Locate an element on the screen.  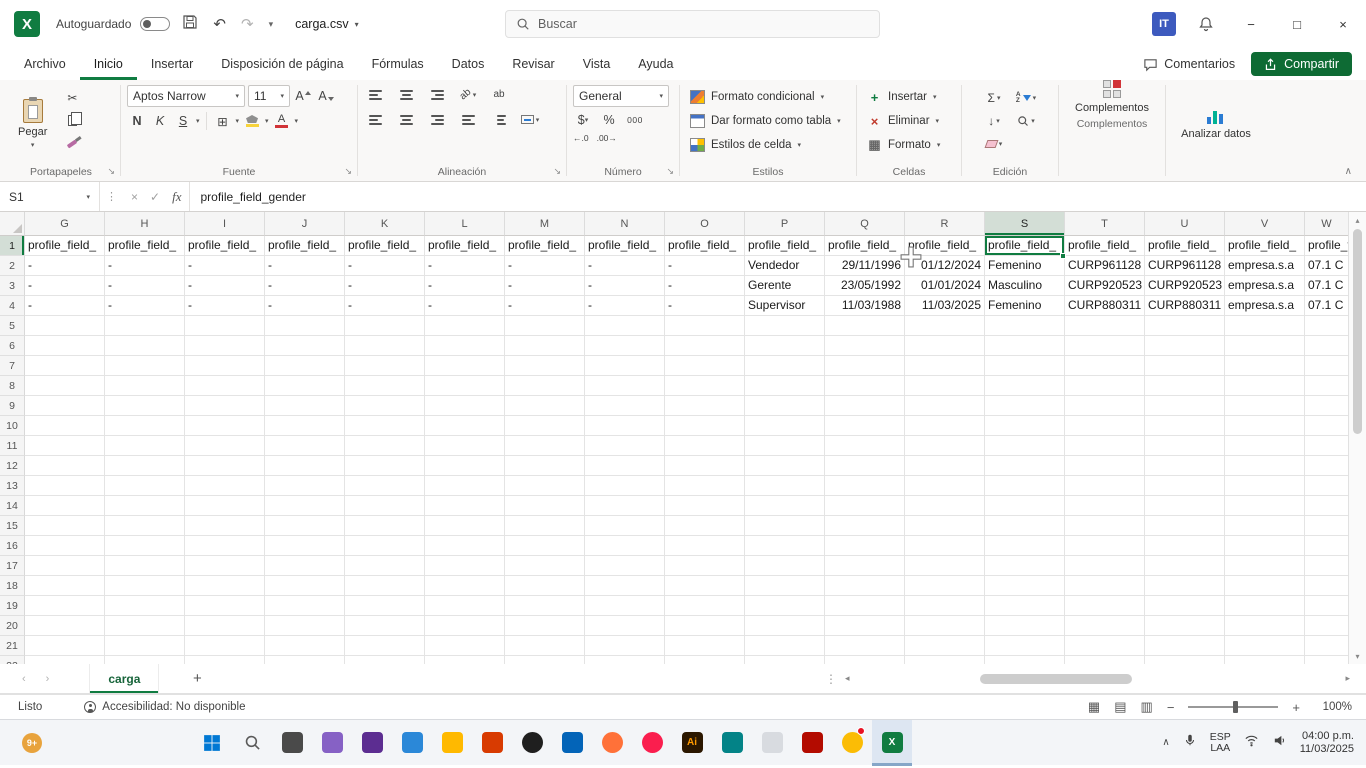
column-header-V: V is located at coordinates (1265, 224).